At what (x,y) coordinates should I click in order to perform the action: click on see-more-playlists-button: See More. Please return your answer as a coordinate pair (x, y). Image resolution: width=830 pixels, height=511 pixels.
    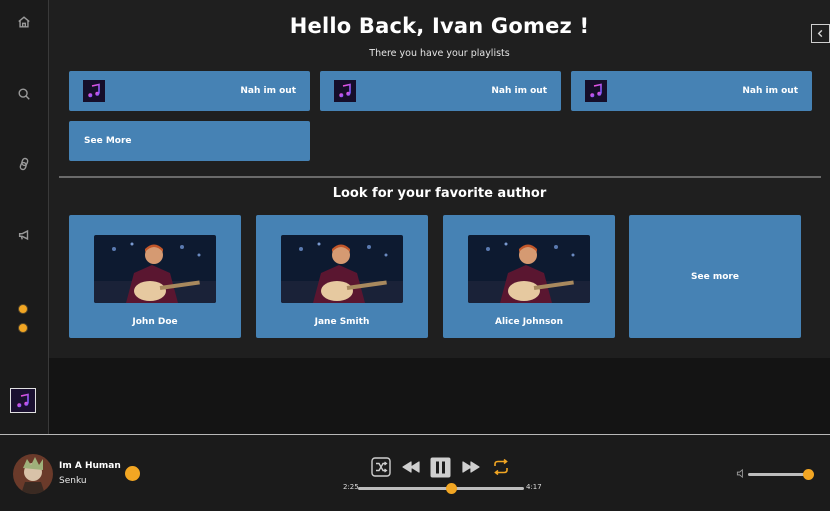
    Looking at the image, I should click on (189, 141).